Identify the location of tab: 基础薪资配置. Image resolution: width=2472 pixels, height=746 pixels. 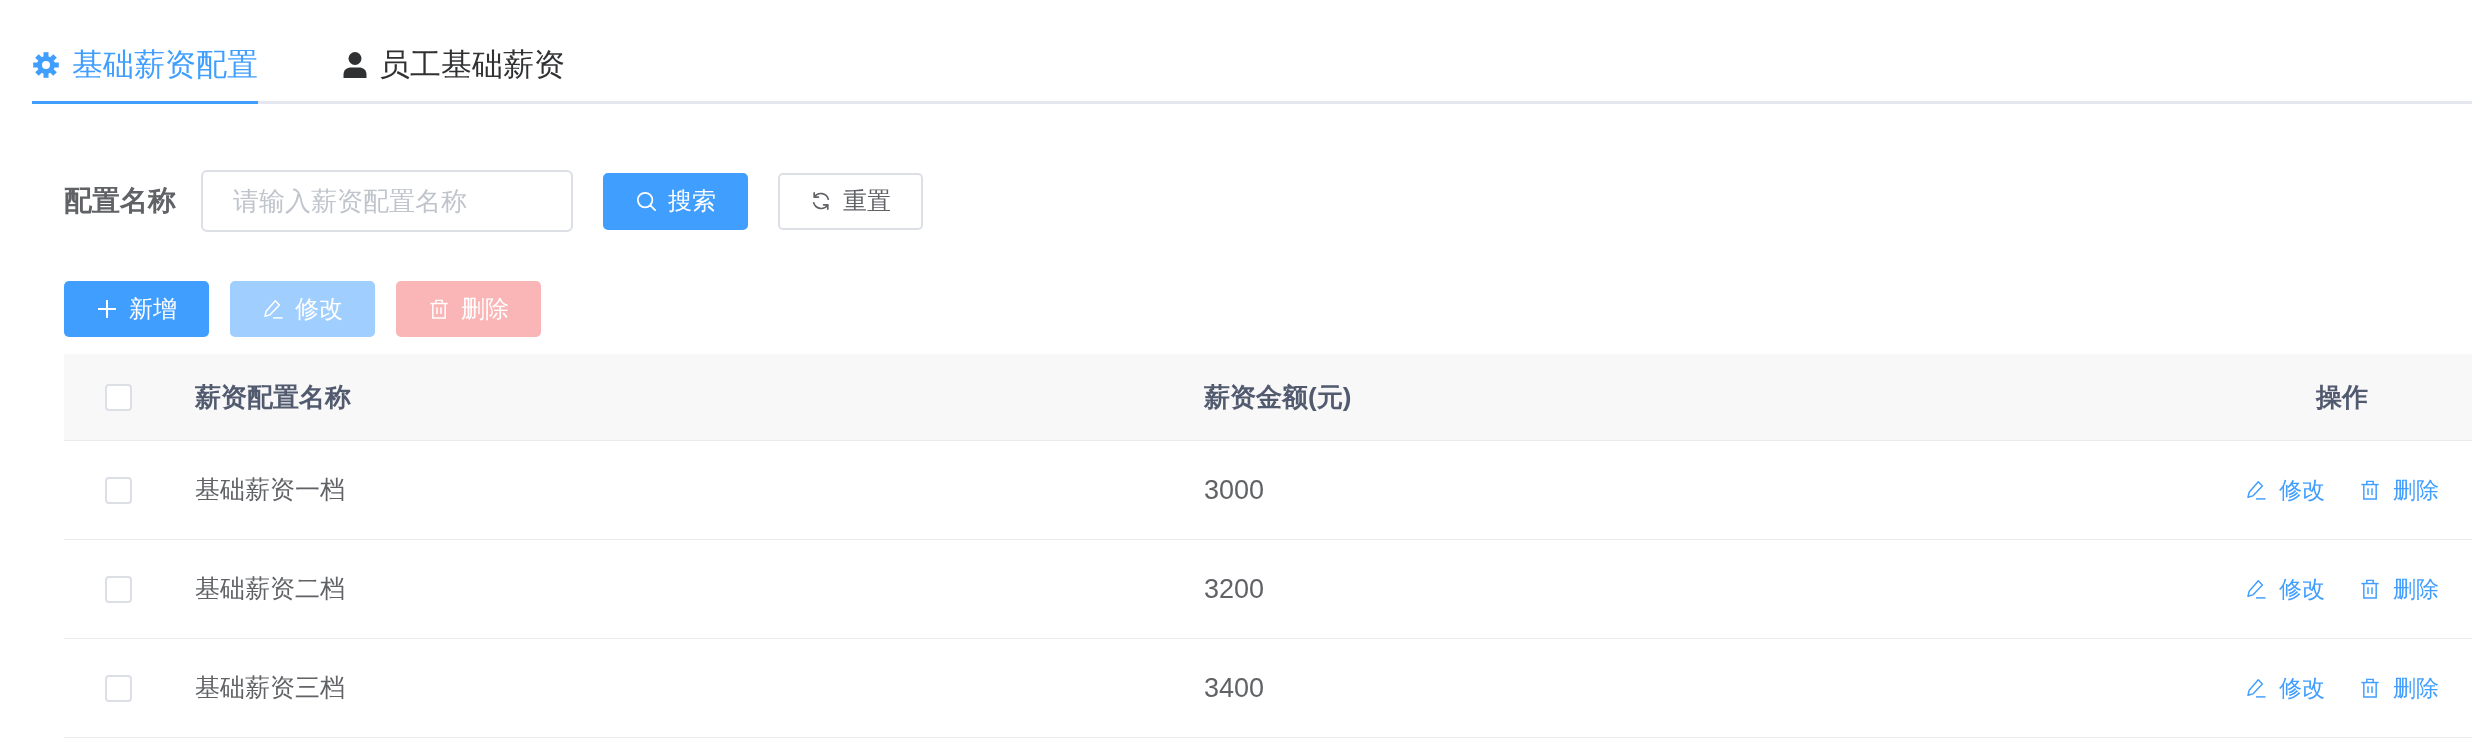
(145, 66).